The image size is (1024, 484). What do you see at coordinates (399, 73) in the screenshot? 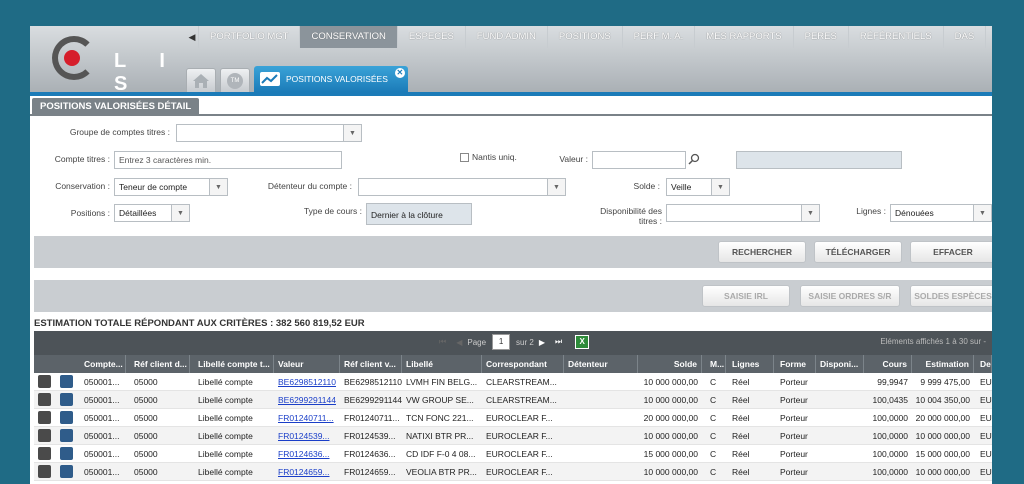
I see `close-tab-icon: ✕` at bounding box center [399, 73].